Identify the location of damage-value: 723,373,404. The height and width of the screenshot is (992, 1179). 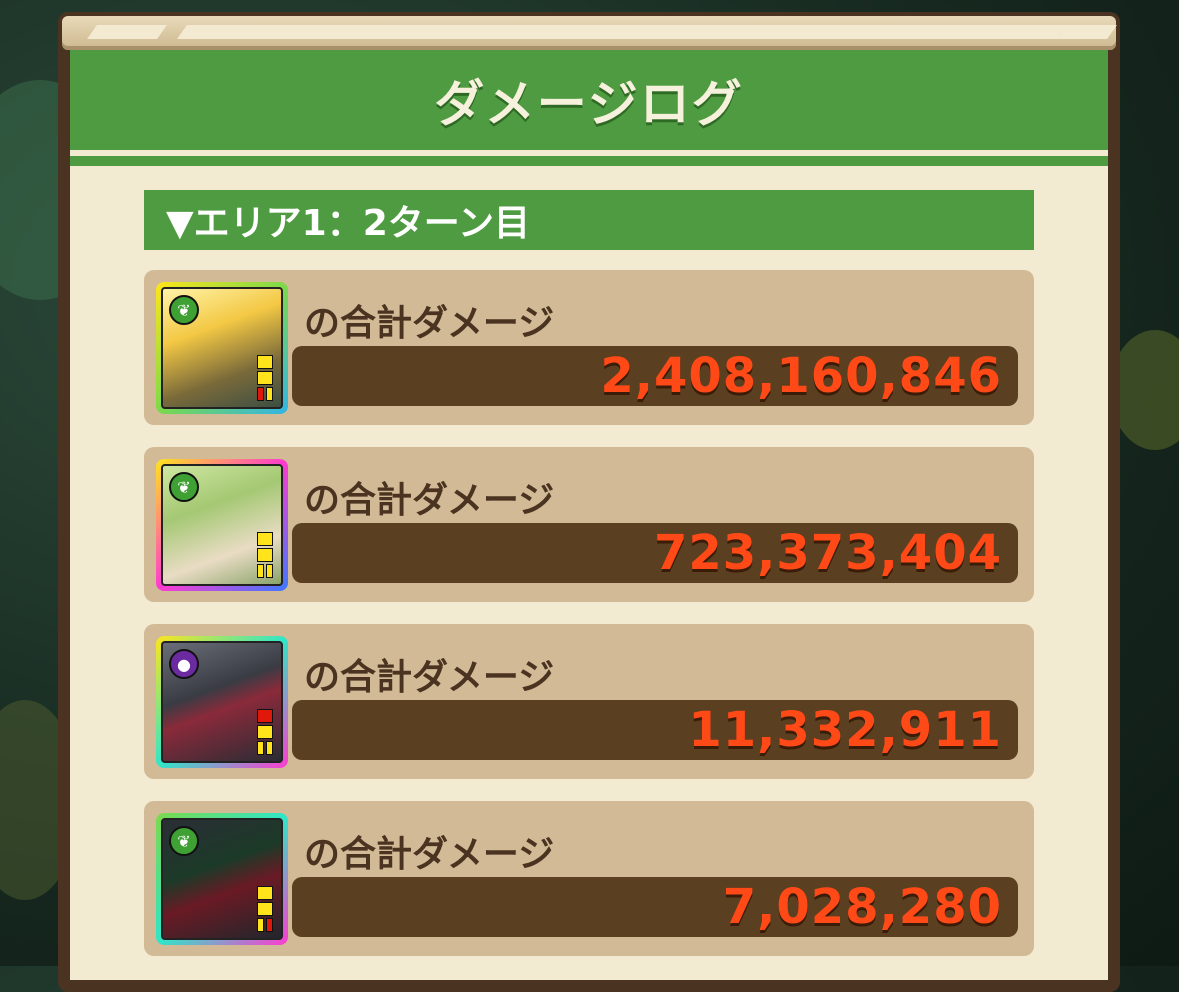
(827, 553).